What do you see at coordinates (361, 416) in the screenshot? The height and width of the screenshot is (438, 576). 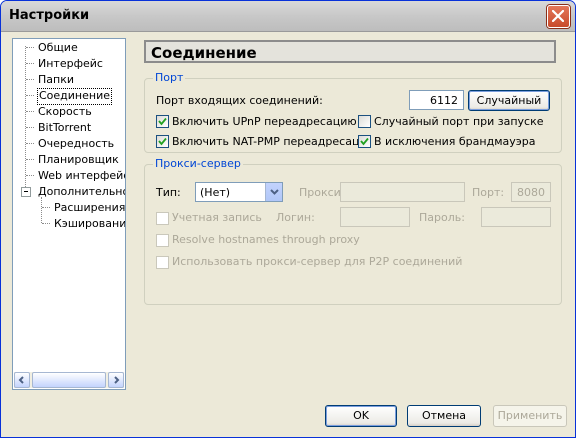 I see `ok-button: OK` at bounding box center [361, 416].